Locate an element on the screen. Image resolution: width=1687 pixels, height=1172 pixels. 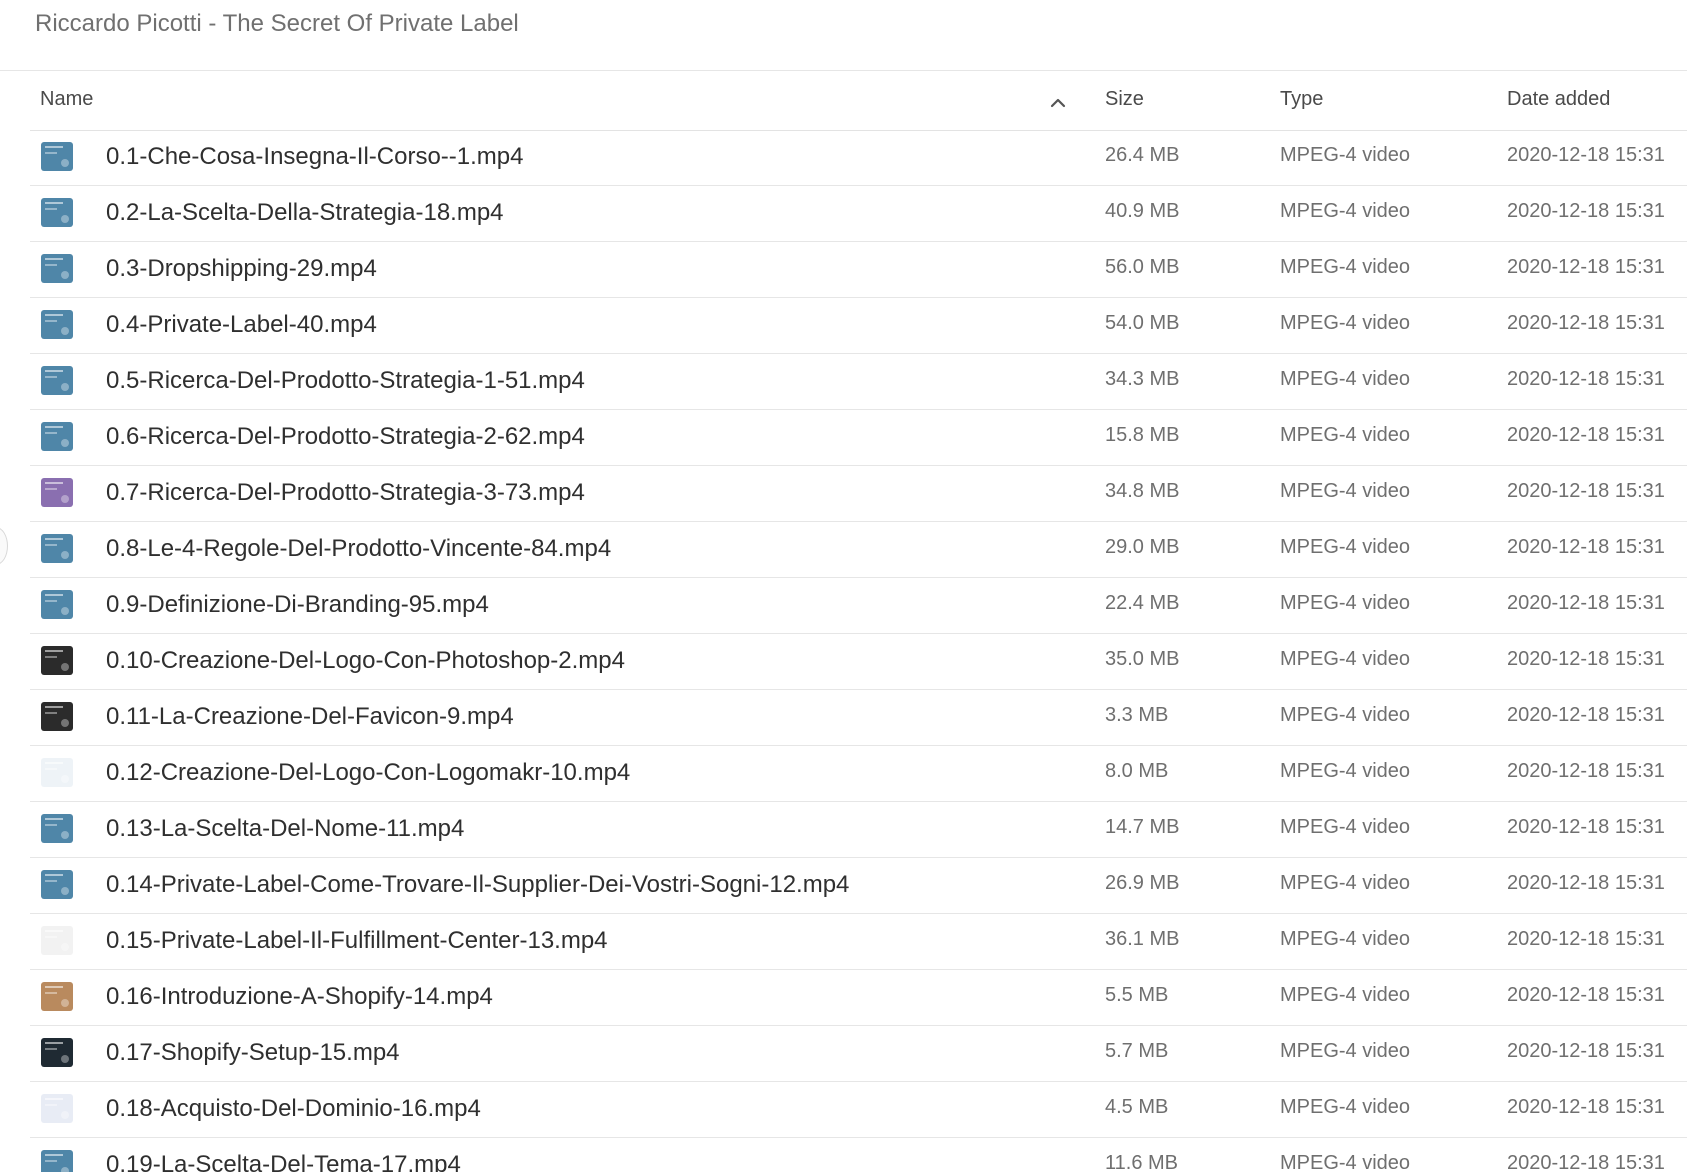
file-name: 0.9-Definizione-Di-Branding-95.mp4 is located at coordinates (297, 605).